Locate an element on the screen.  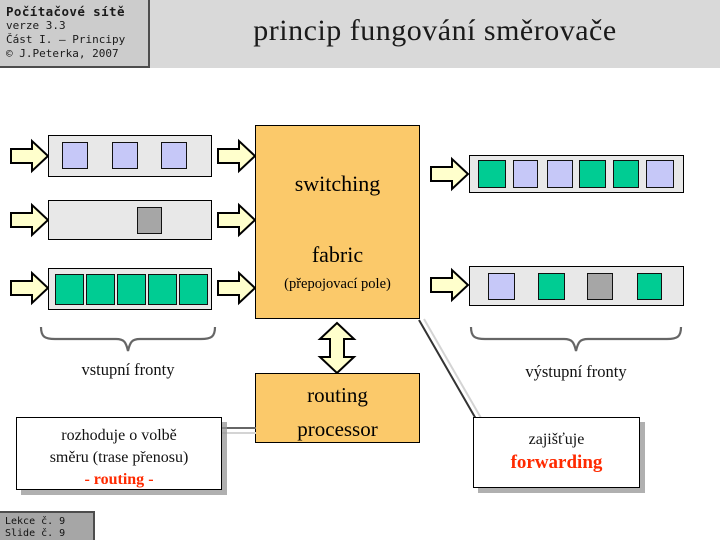
fabric-processor-link-icon is located at coordinates (337, 348).